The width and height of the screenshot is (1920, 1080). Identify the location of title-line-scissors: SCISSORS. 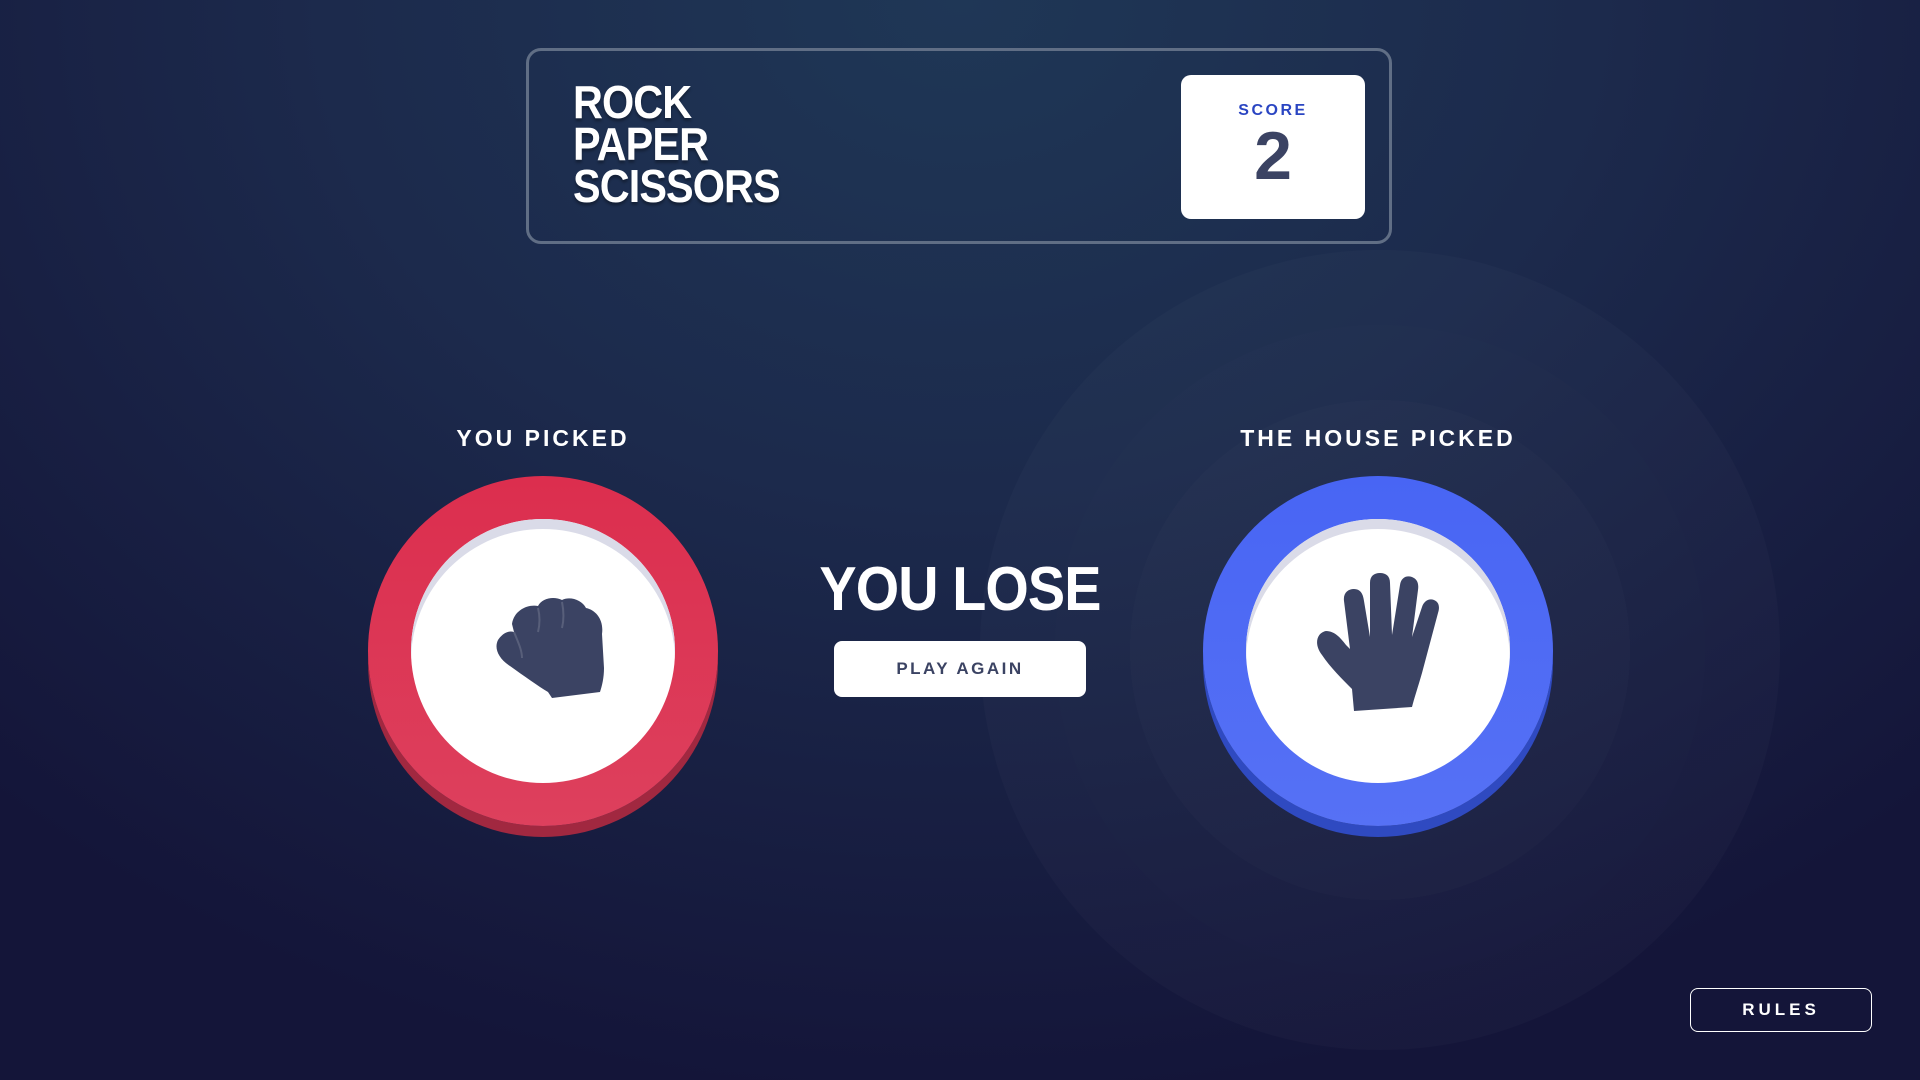
(677, 186).